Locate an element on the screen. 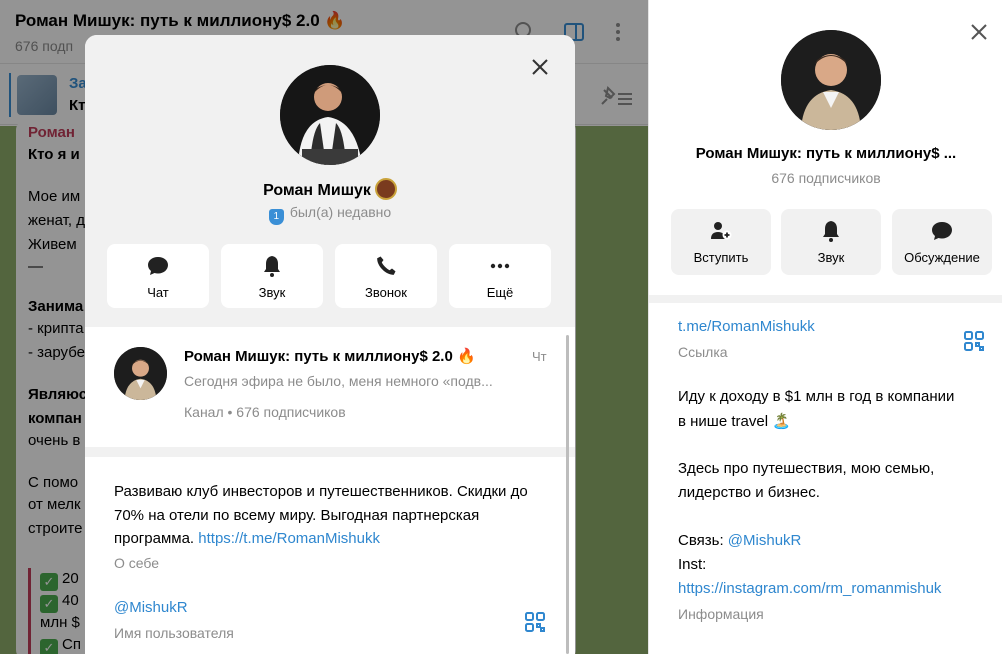 The width and height of the screenshot is (1002, 654). discussion-label: Обсуждение is located at coordinates (942, 257).